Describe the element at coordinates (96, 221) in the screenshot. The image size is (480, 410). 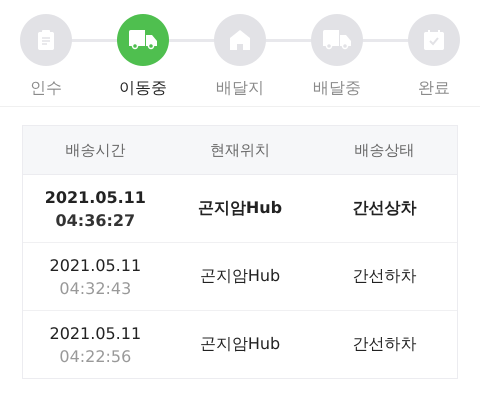
I see `time-text: 04:36:27` at that location.